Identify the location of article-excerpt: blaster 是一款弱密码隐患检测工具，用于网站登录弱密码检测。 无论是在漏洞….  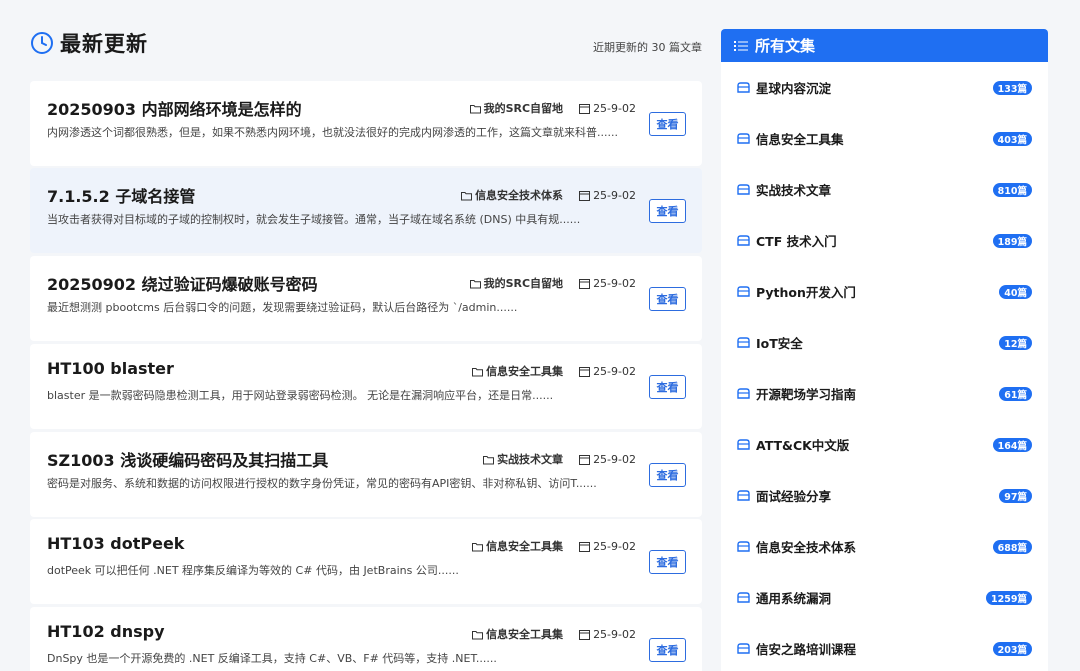
(300, 395).